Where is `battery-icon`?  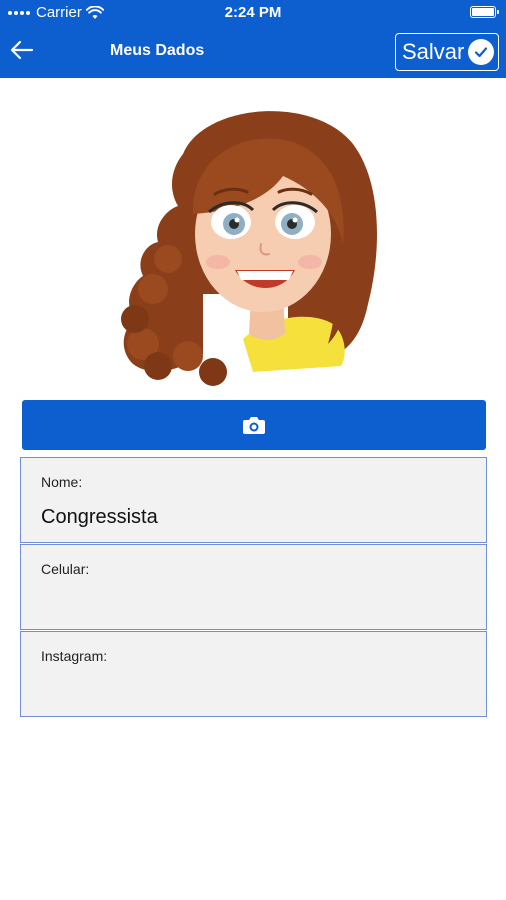 battery-icon is located at coordinates (484, 12).